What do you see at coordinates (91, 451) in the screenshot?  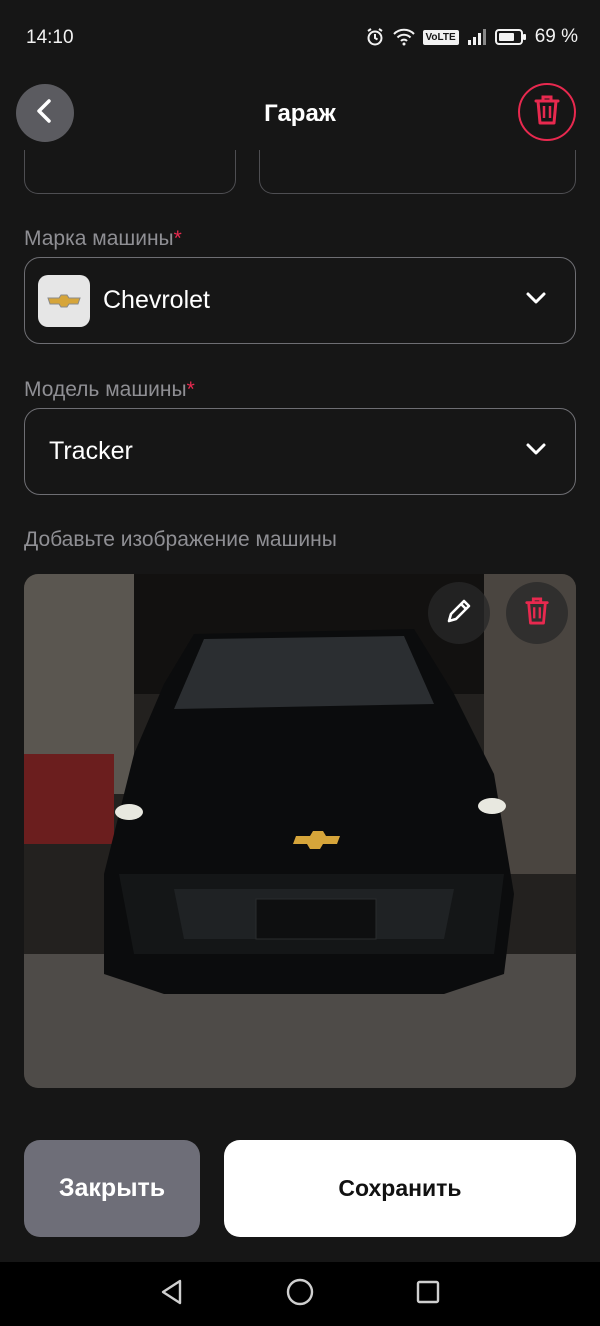 I see `model-value: Tracker` at bounding box center [91, 451].